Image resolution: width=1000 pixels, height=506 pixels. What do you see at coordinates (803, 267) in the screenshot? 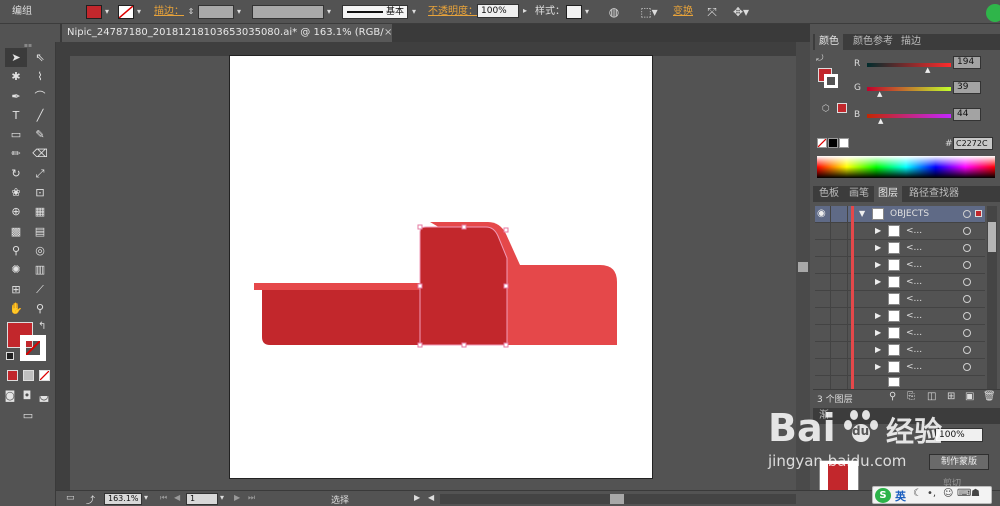
I see `vertical-scroll-thumb` at bounding box center [803, 267].